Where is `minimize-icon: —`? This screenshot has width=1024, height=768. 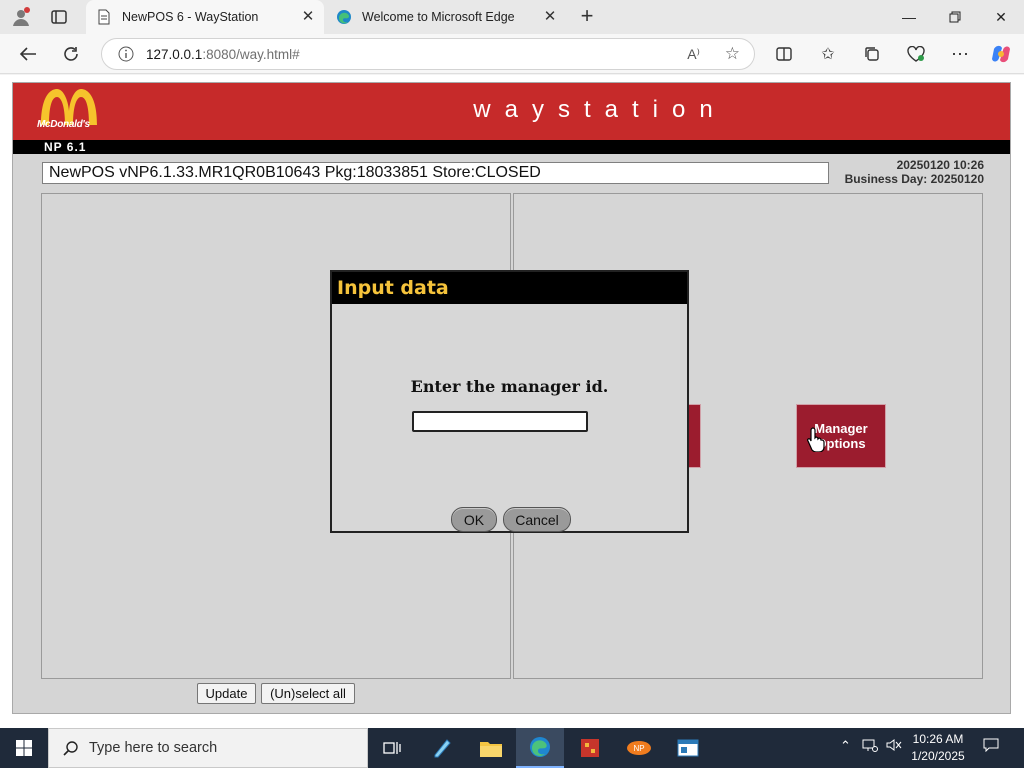 minimize-icon: — is located at coordinates (909, 17).